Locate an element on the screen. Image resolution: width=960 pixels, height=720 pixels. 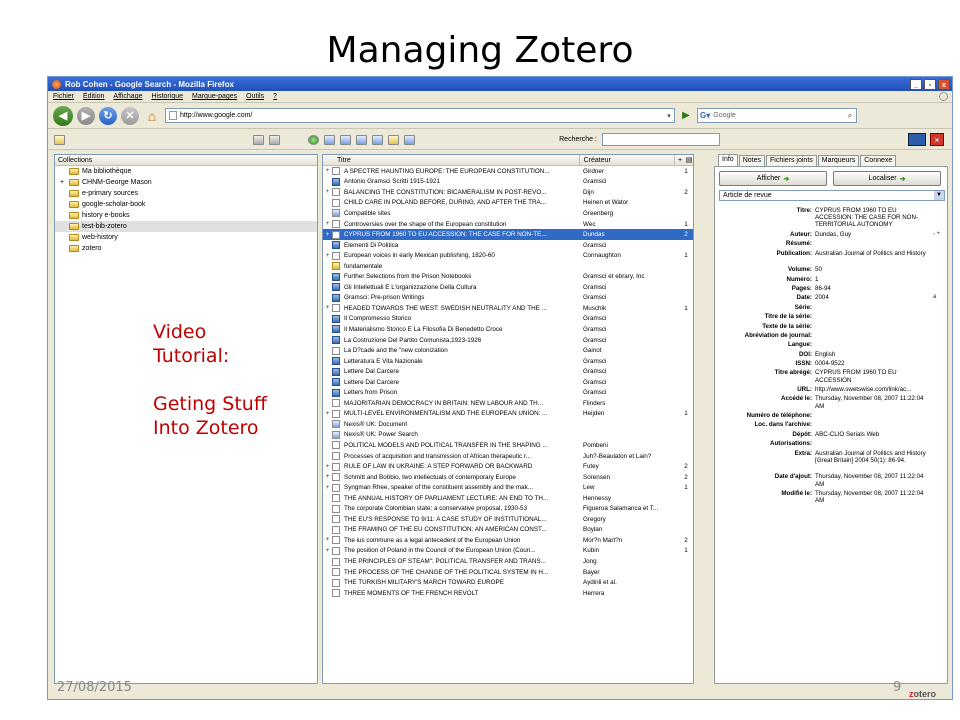
menu-fichier: Fichier is located at coordinates (63, 96).